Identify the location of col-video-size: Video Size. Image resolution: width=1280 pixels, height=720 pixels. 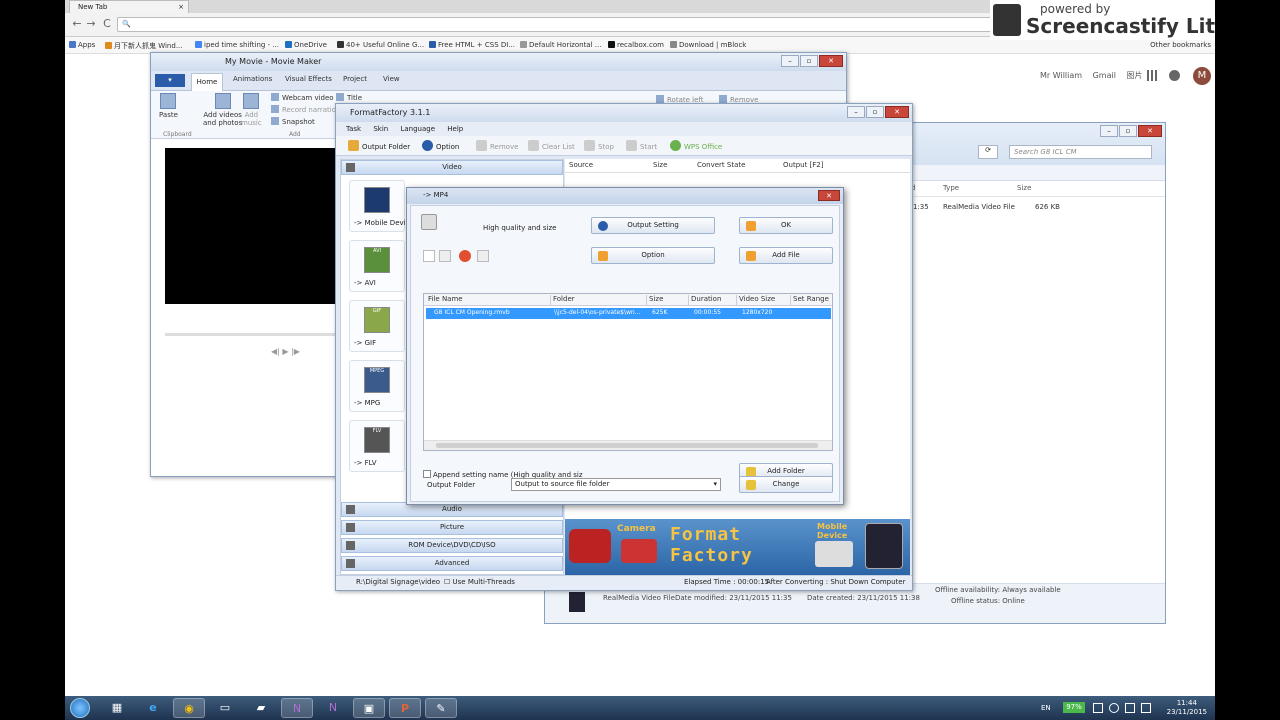
(755, 300).